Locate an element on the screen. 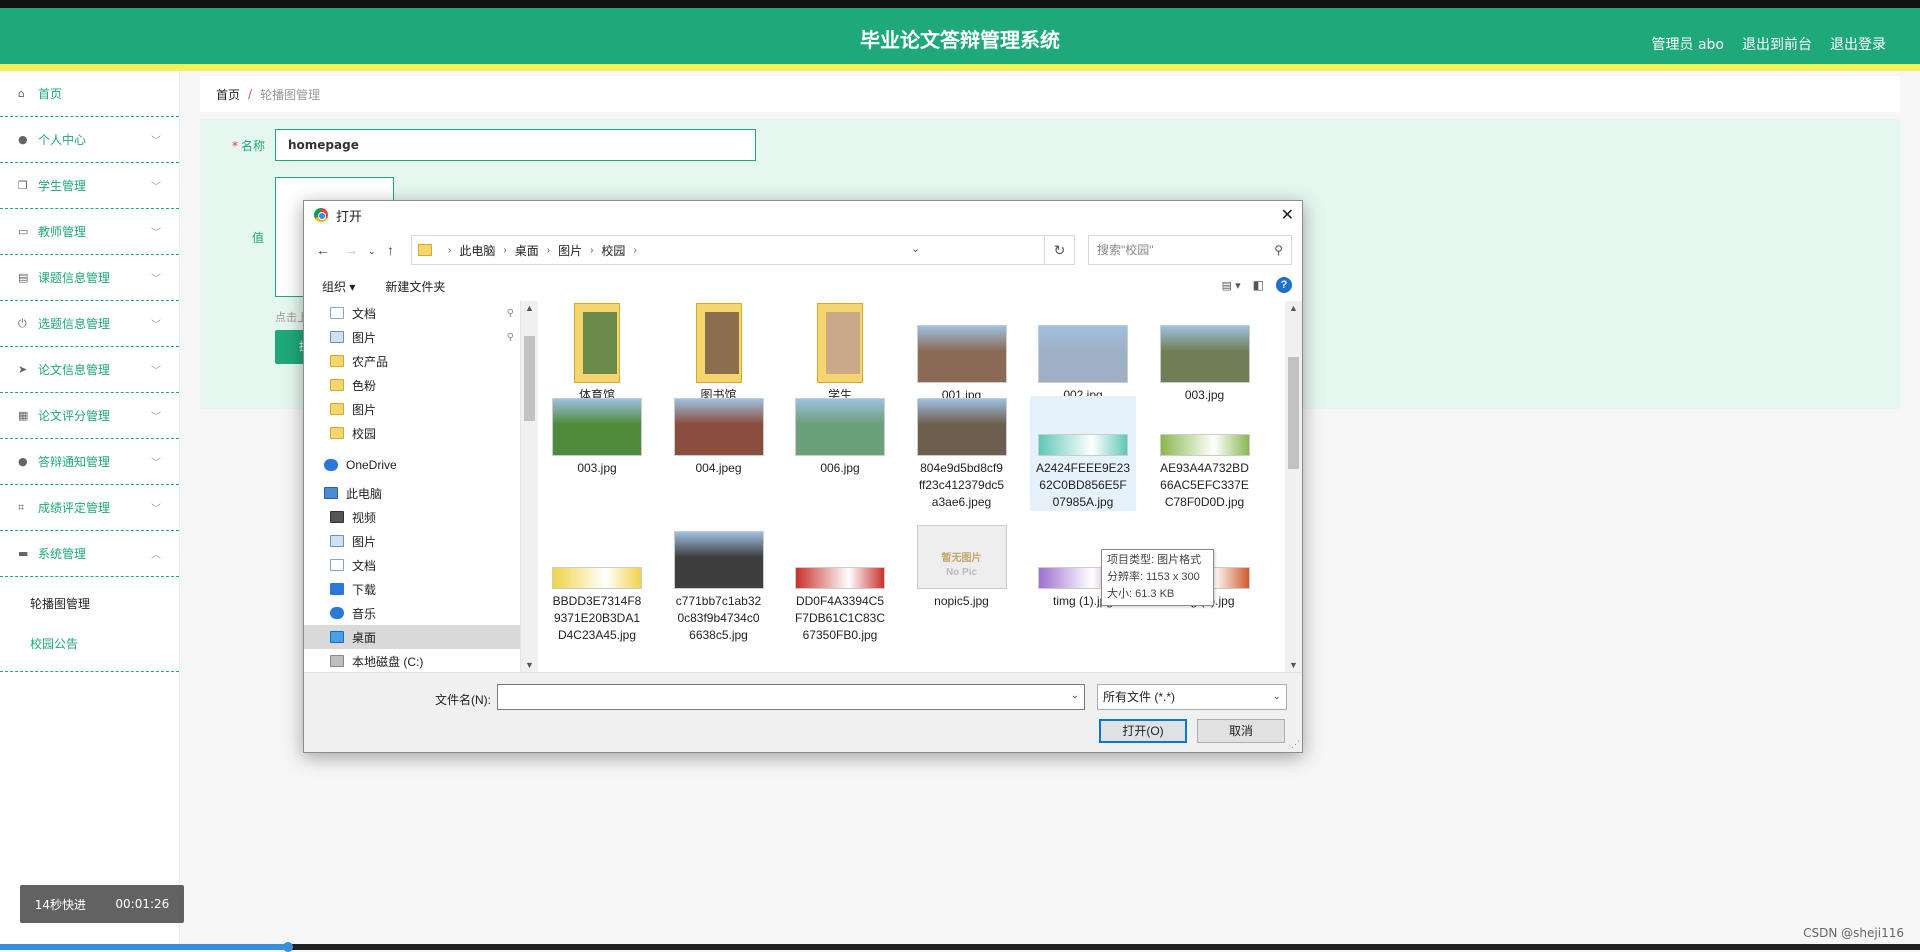  recent-chevron-icon: ⌄ is located at coordinates (372, 251).